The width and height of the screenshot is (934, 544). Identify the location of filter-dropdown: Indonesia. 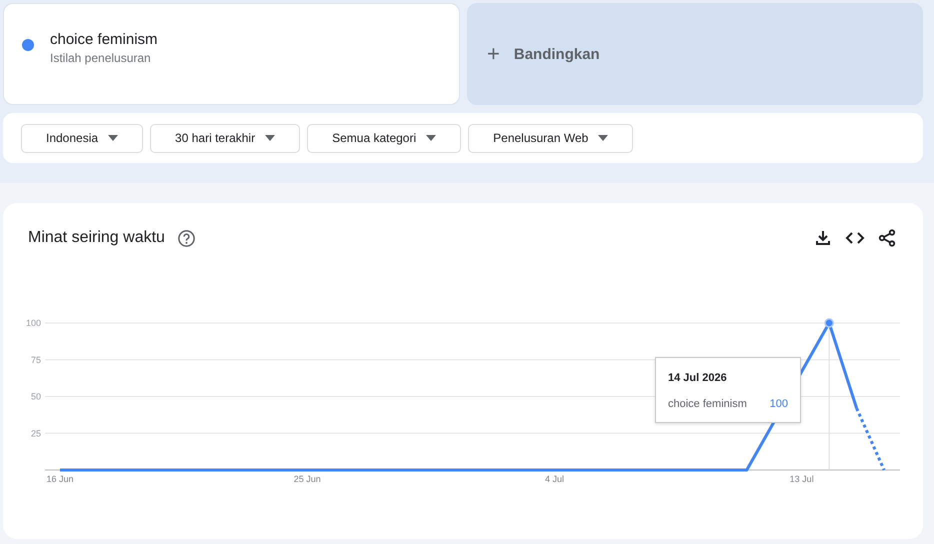
(82, 138).